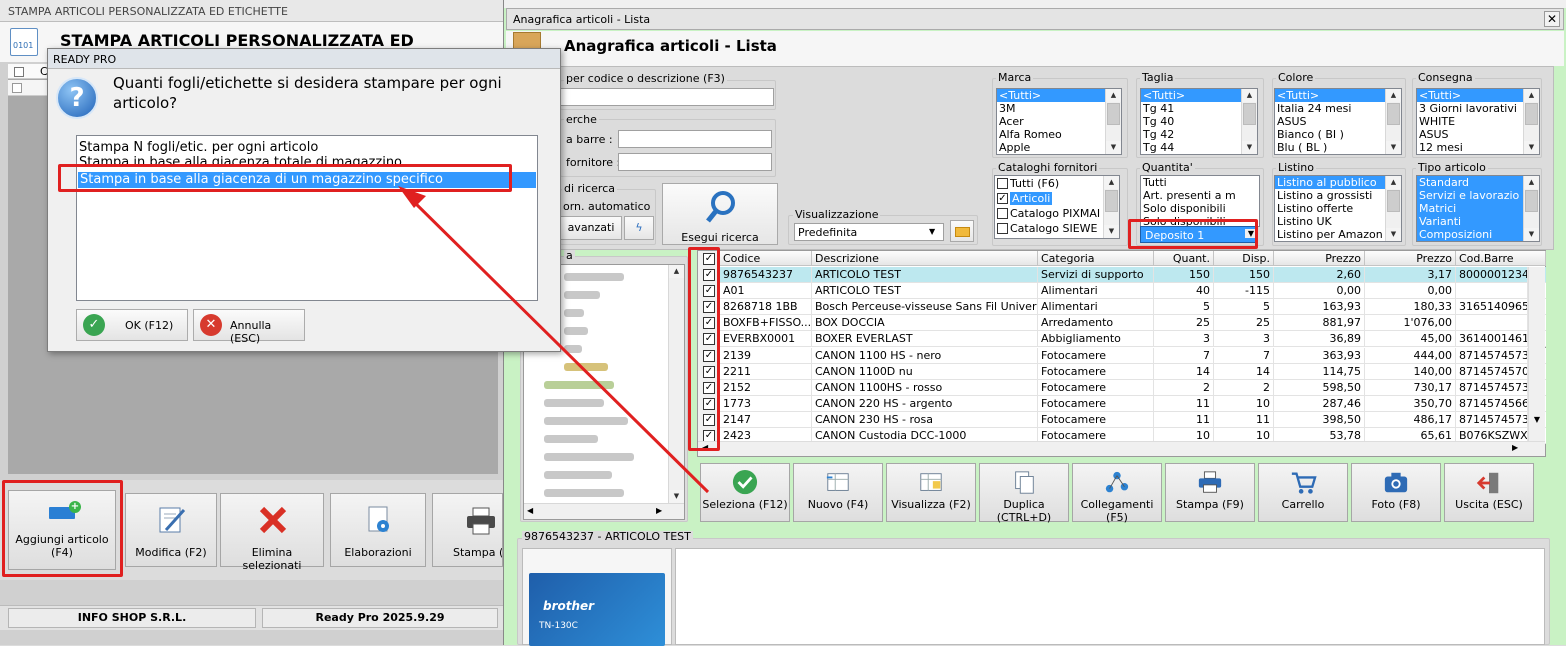 This screenshot has height=646, width=1566. Describe the element at coordinates (272, 532) in the screenshot. I see `delete-selected-button: Elimina selezionati` at that location.